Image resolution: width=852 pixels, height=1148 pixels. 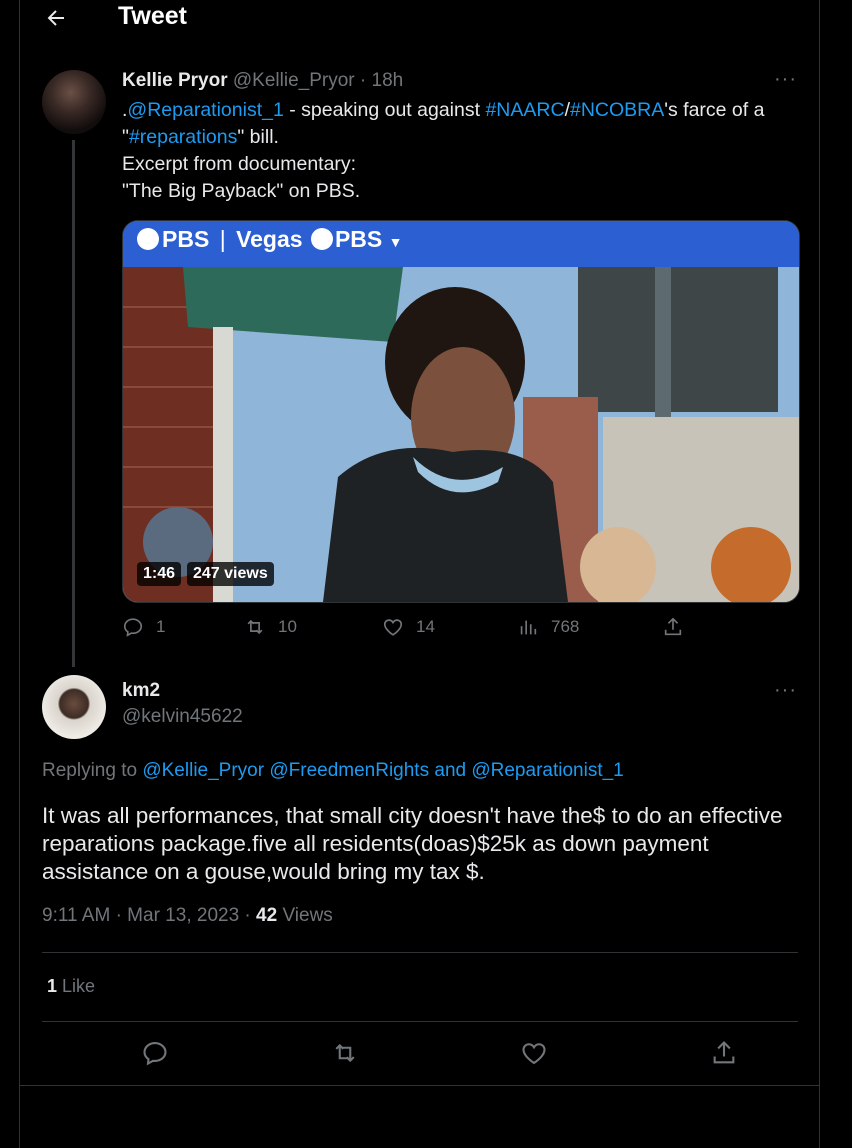 What do you see at coordinates (73, 403) in the screenshot?
I see `thread-line` at bounding box center [73, 403].